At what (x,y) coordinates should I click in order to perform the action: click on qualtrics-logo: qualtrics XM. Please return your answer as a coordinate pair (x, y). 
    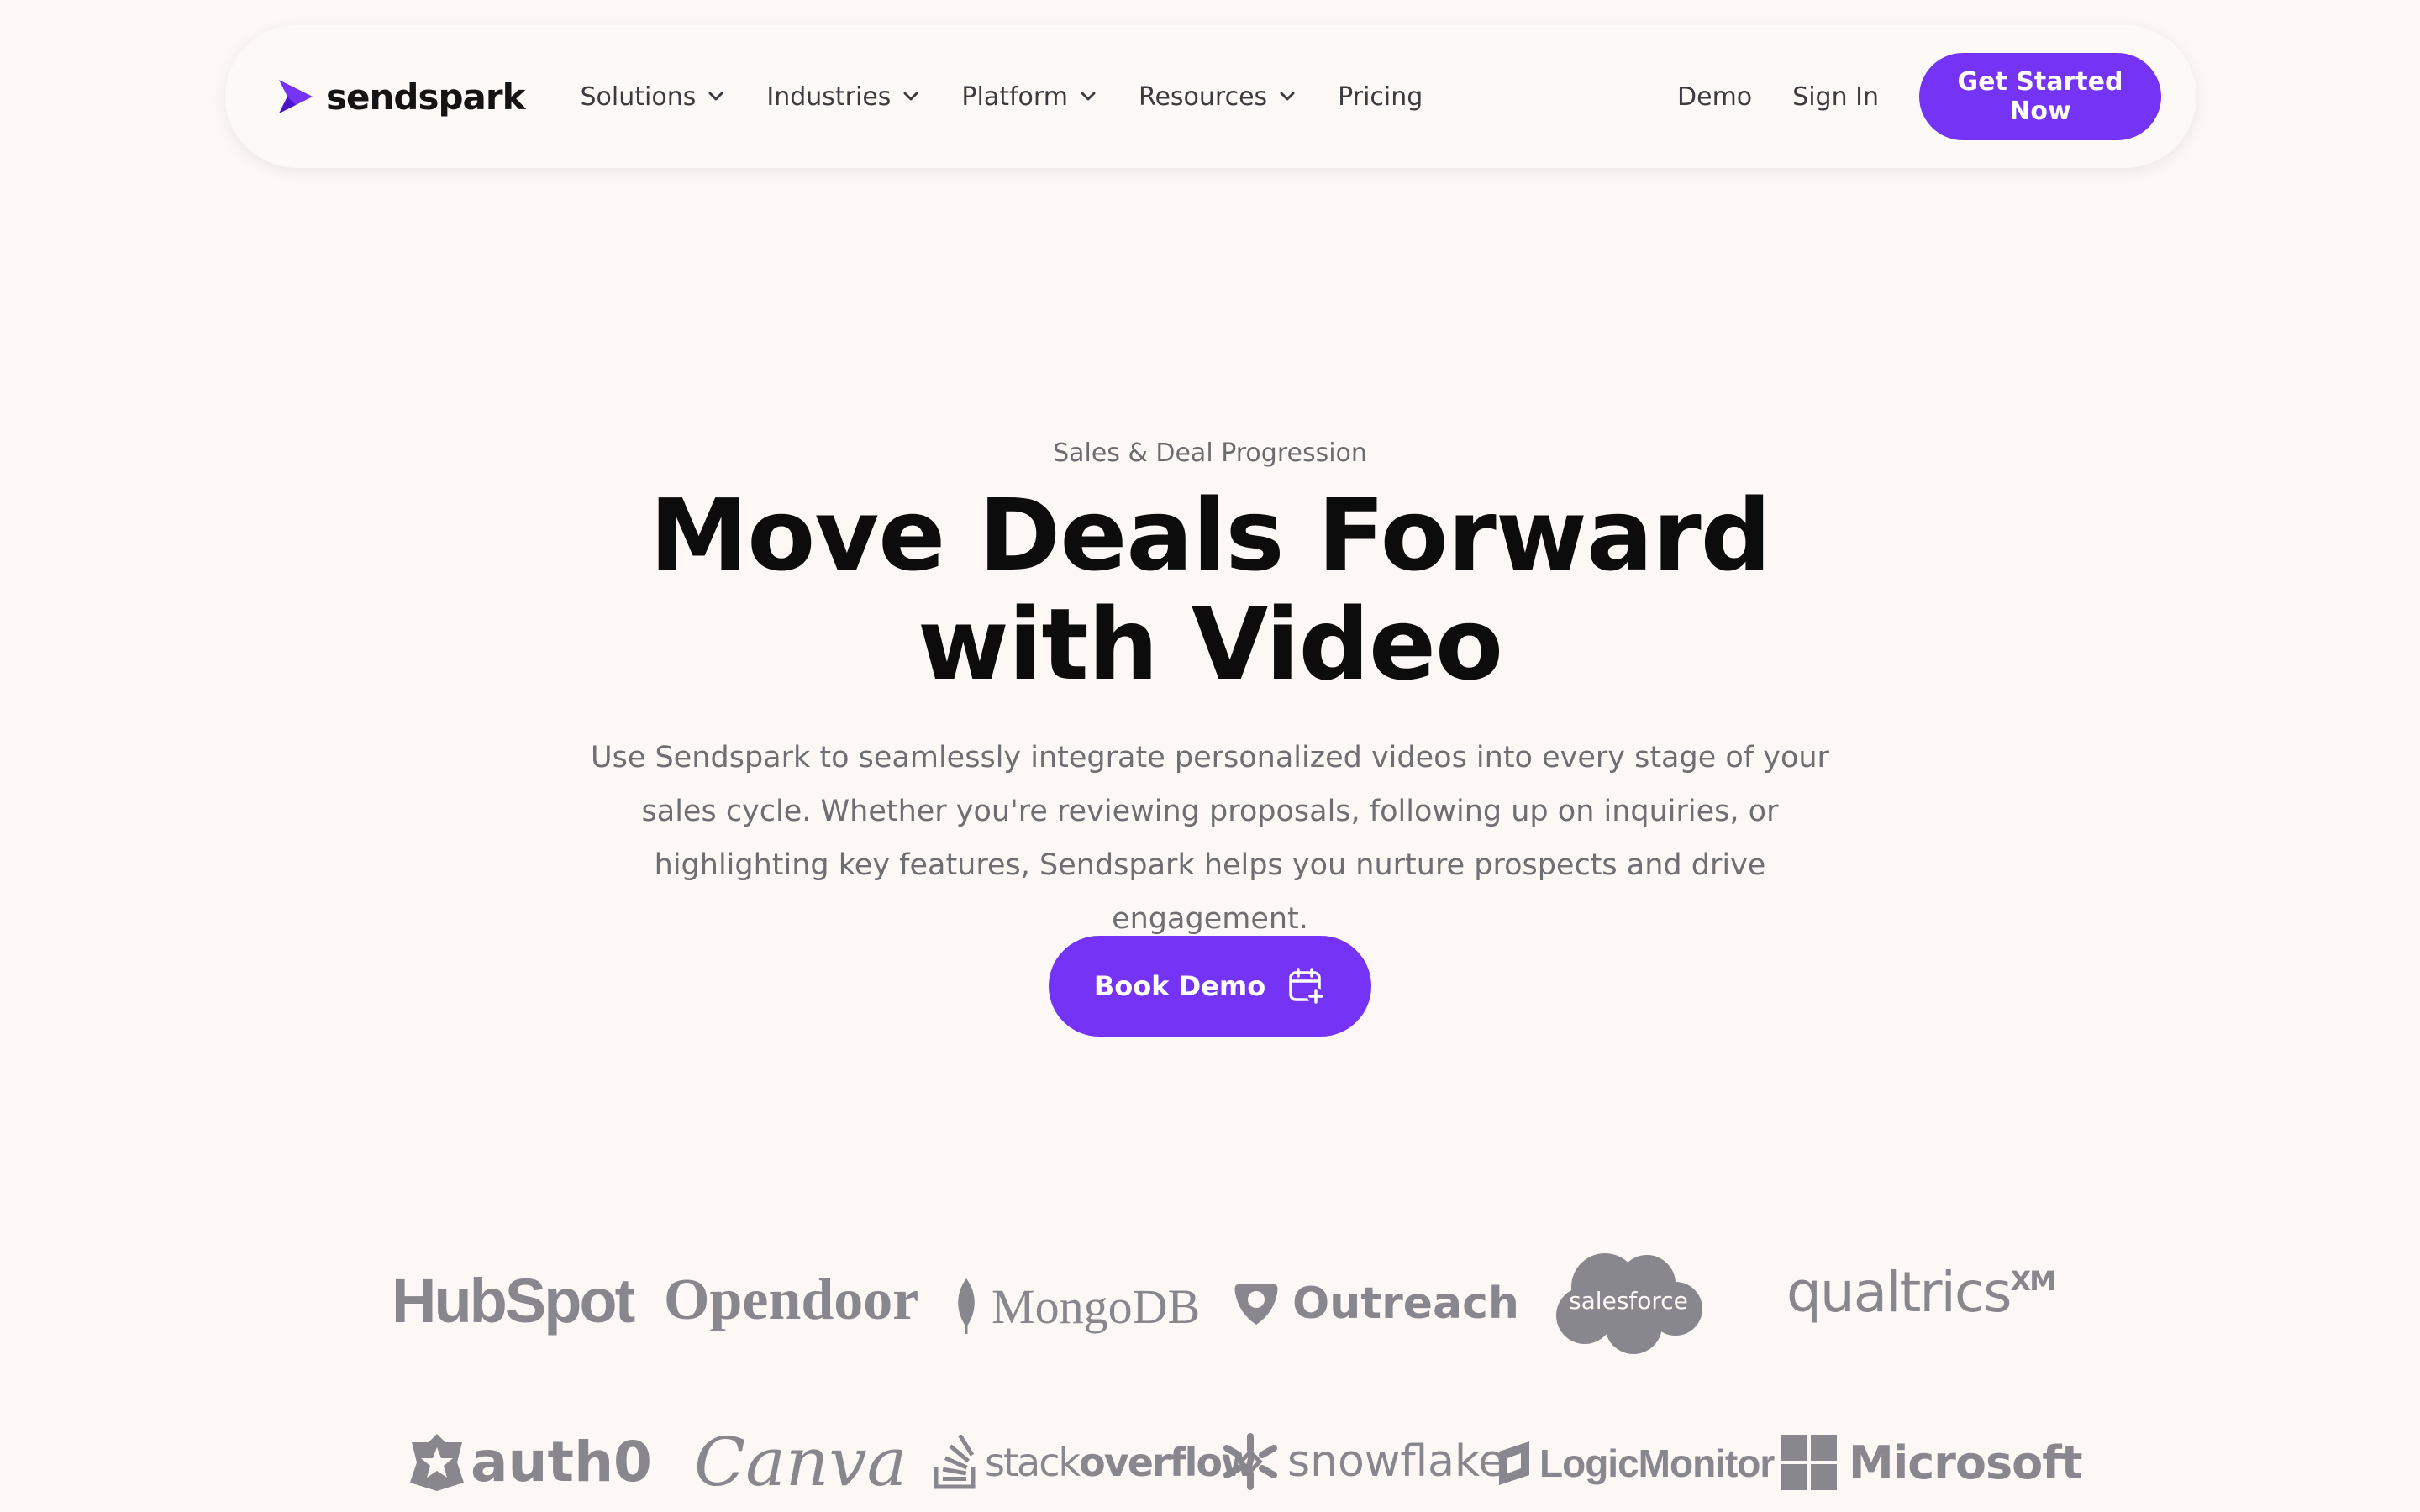
    Looking at the image, I should click on (1921, 1292).